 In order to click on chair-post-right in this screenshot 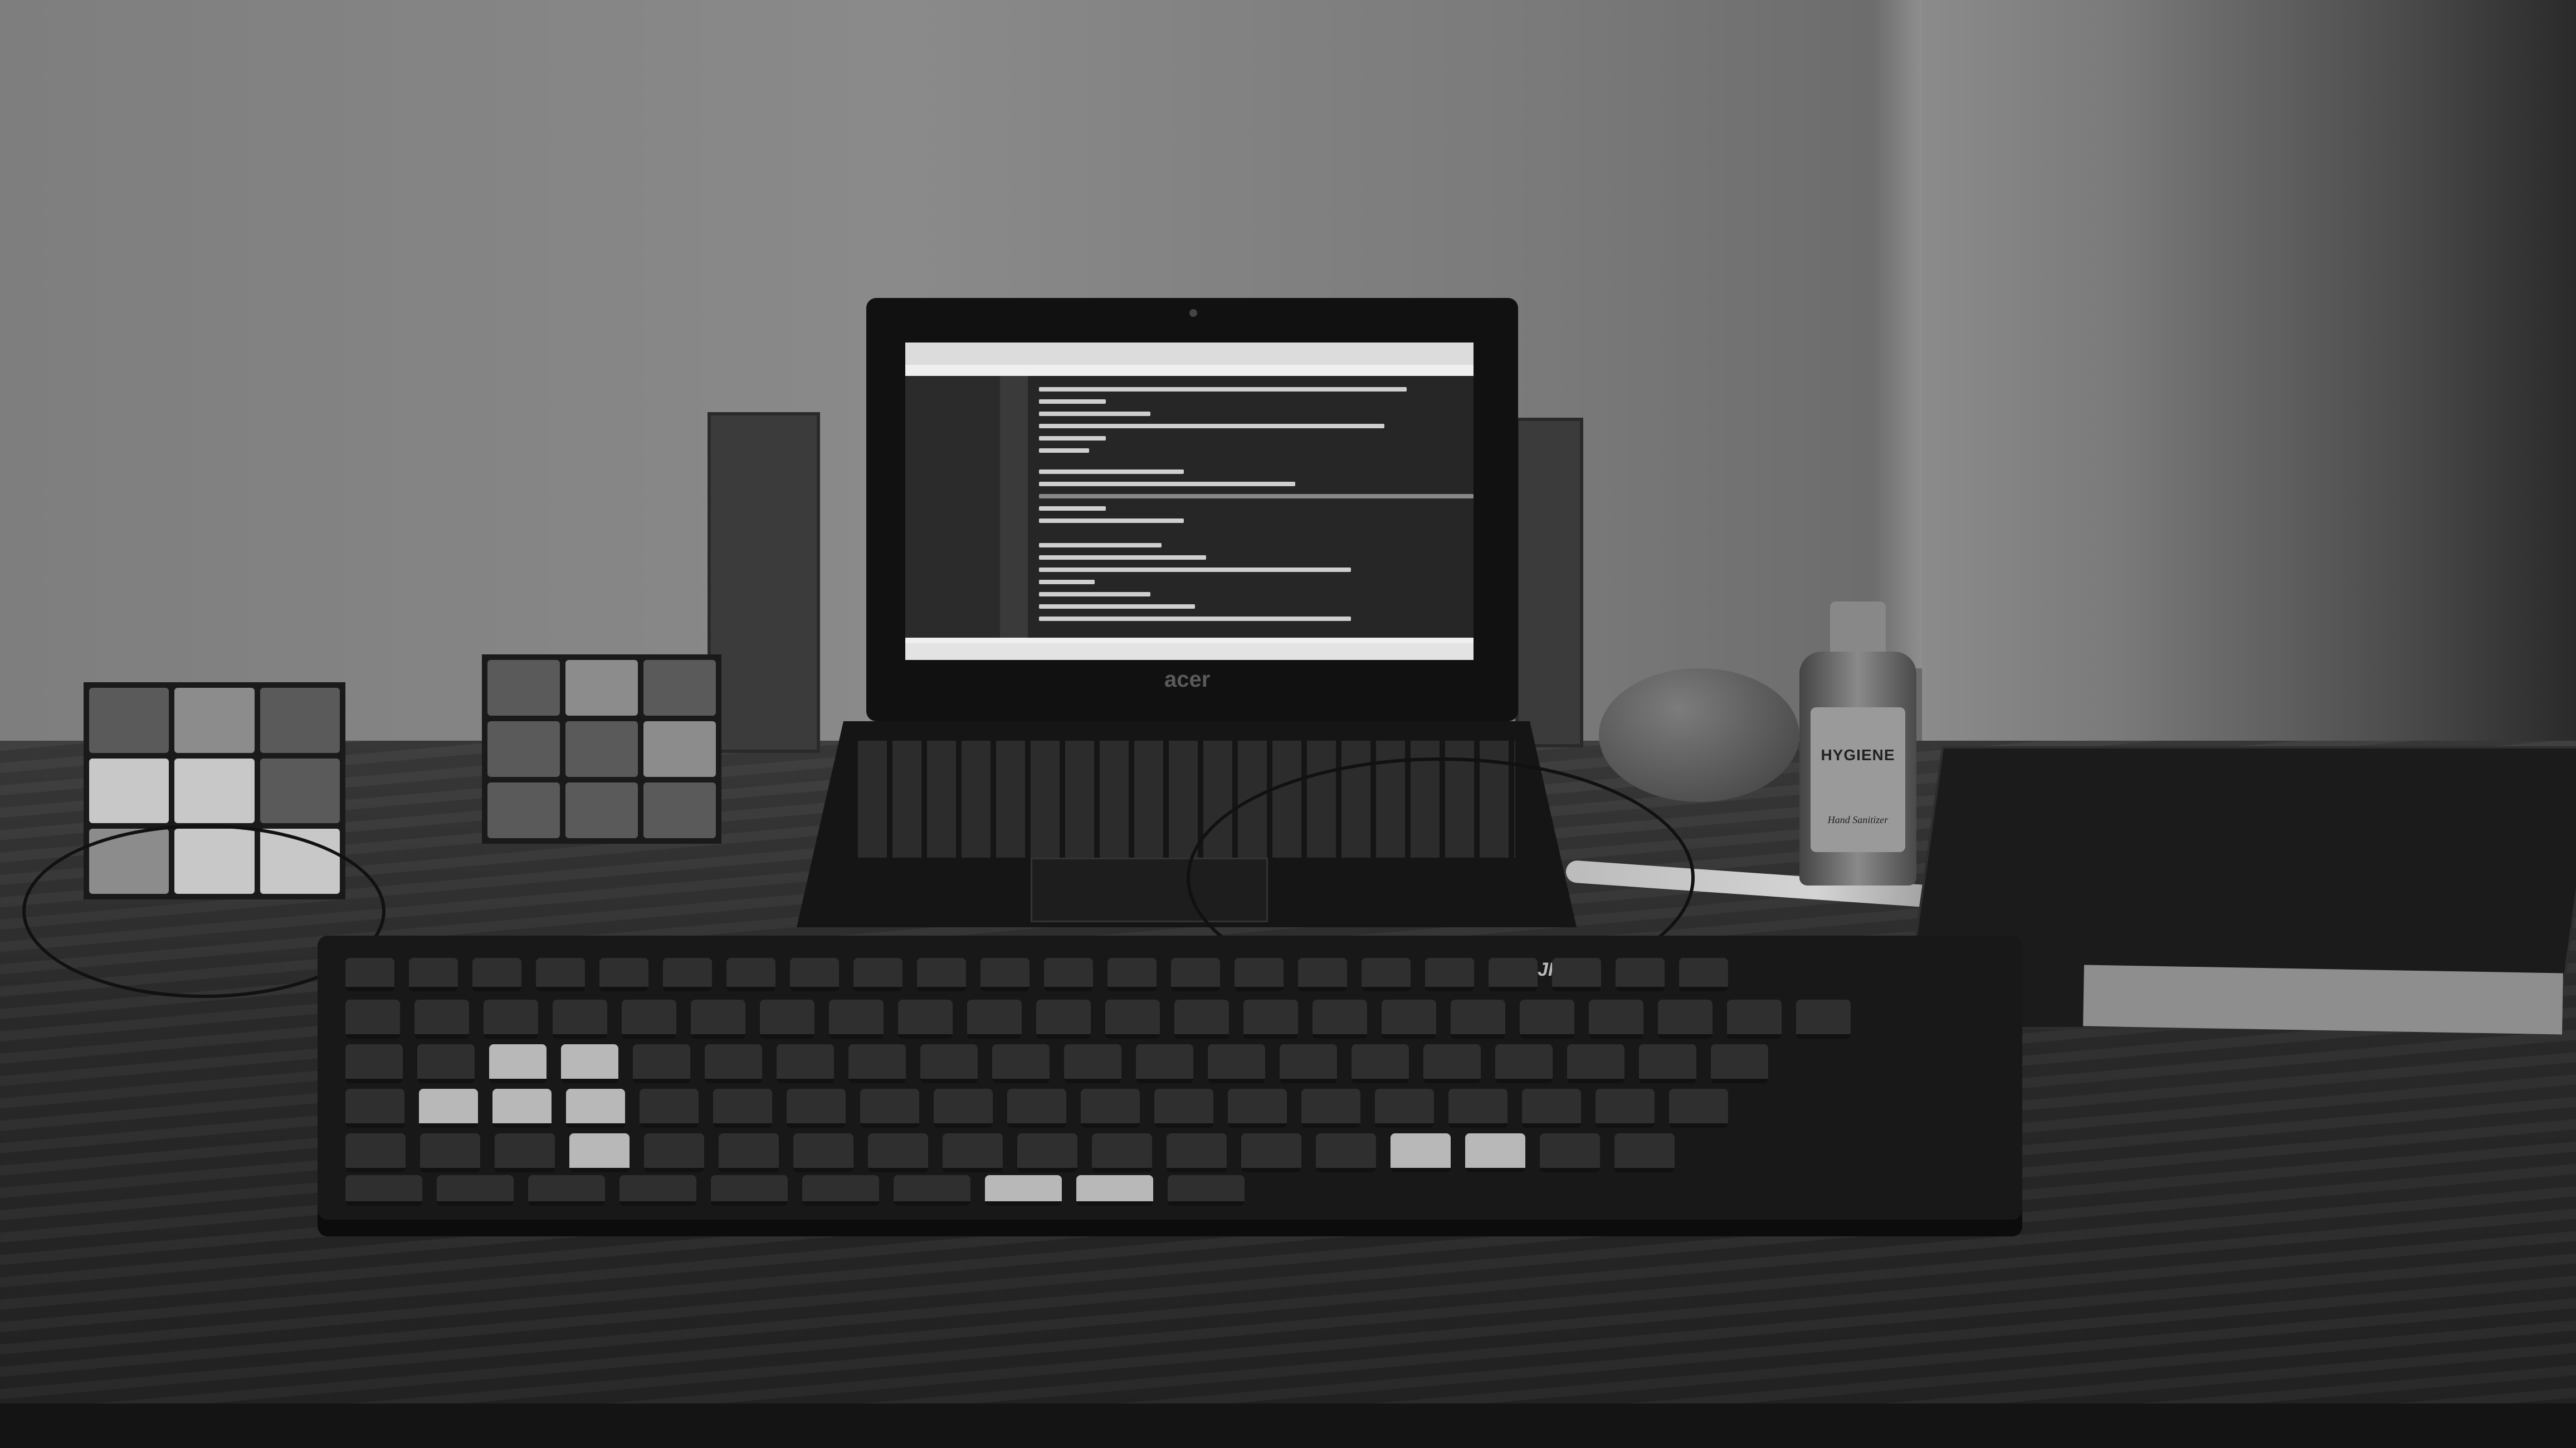, I will do `click(1549, 582)`.